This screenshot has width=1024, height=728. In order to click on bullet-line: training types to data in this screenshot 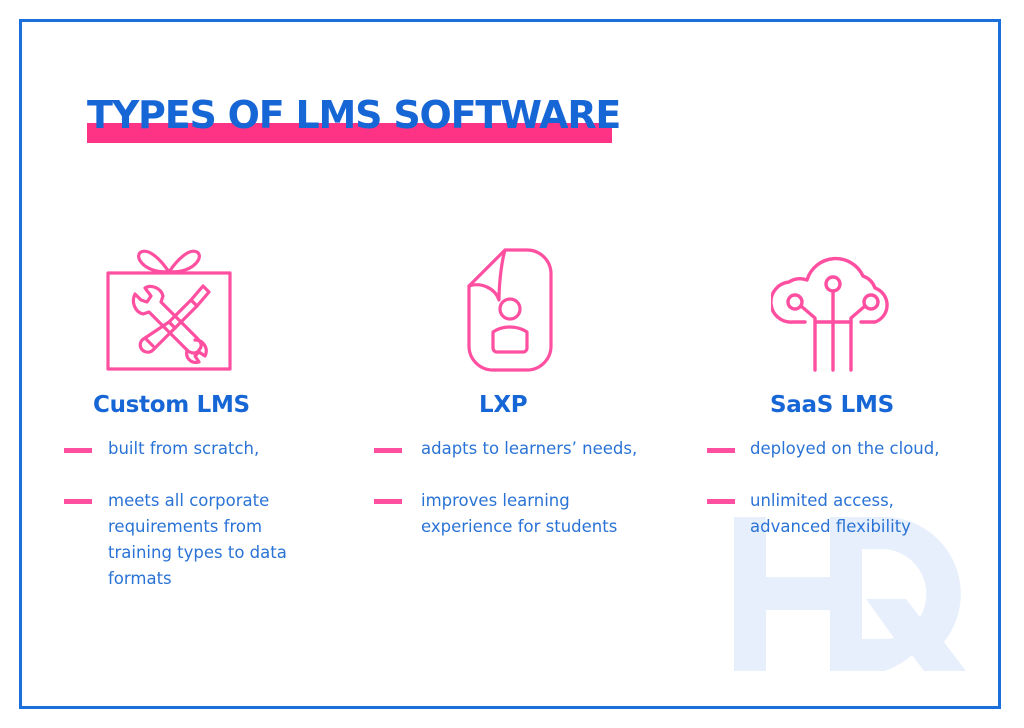, I will do `click(197, 552)`.